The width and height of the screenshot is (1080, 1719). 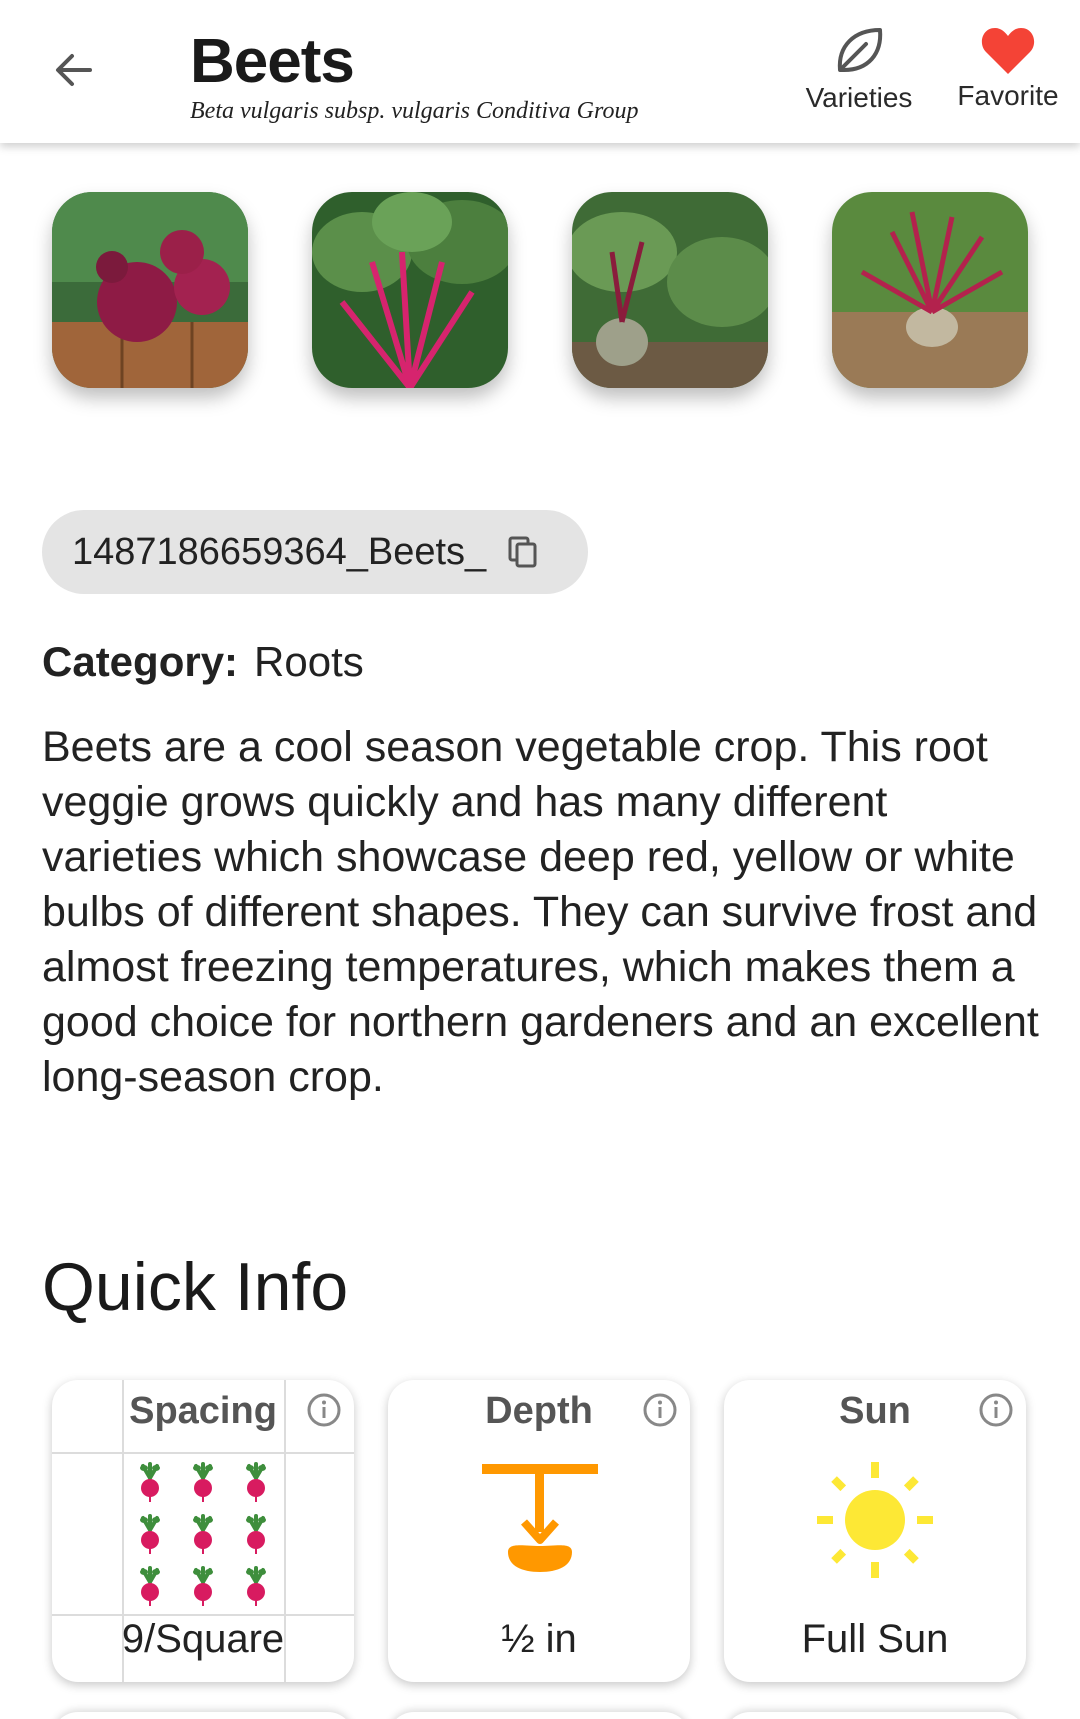 What do you see at coordinates (279, 551) in the screenshot?
I see `plant-id-text: 1487186659364_Beets_` at bounding box center [279, 551].